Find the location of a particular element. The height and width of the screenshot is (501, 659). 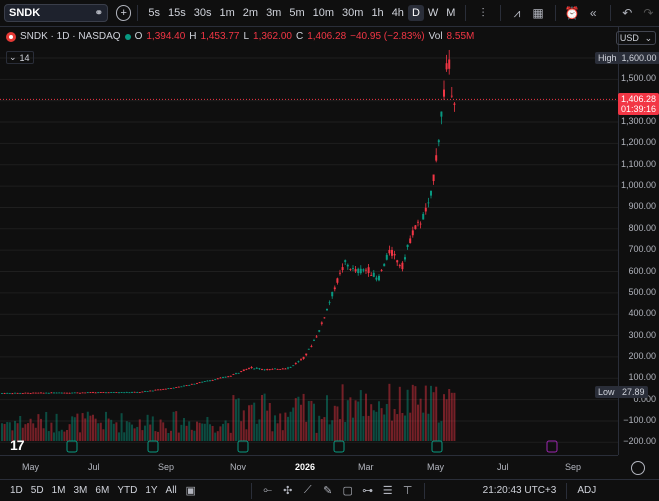

settings-icon is located at coordinates (638, 468).